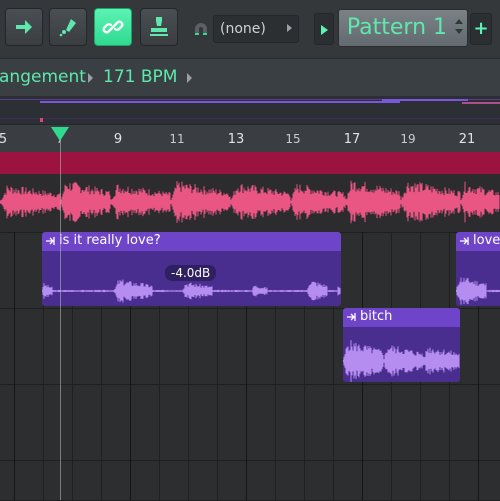  Describe the element at coordinates (481, 29) in the screenshot. I see `add-pattern-button: +` at that location.